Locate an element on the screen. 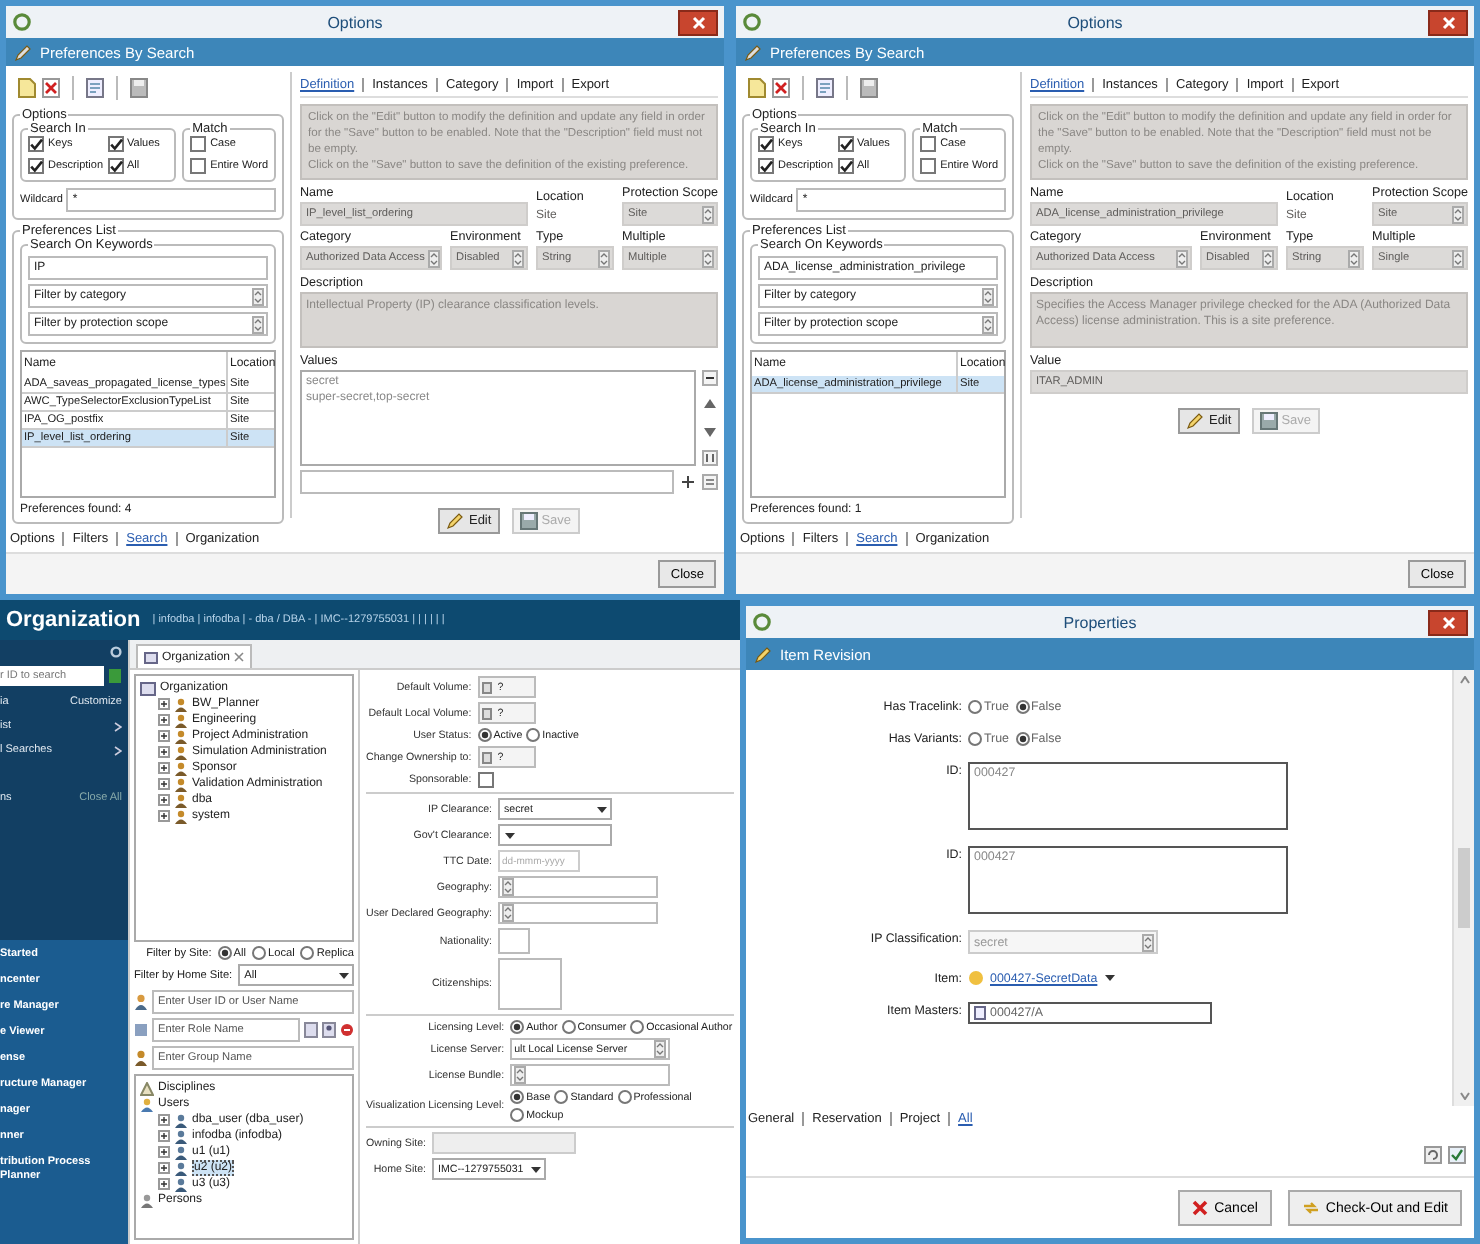  refresh-icon is located at coordinates (1433, 1155).